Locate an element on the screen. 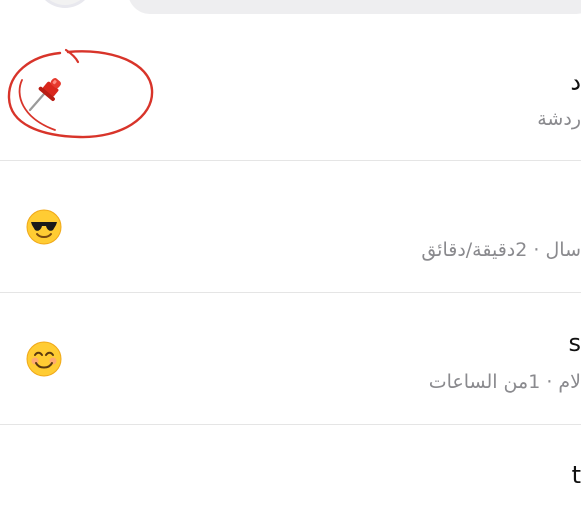 Image resolution: width=581 pixels, height=507 pixels. conversation-name: t is located at coordinates (576, 475).